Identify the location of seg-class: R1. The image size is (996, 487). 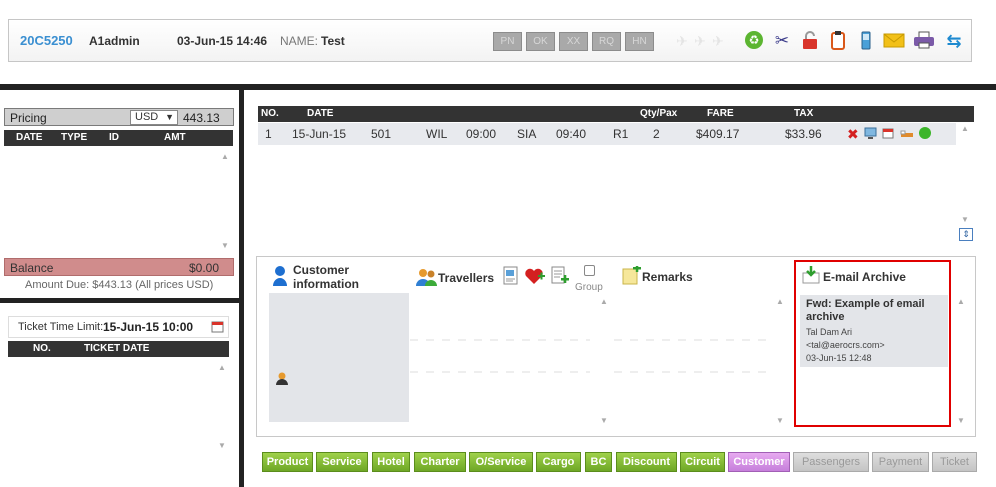
(621, 134).